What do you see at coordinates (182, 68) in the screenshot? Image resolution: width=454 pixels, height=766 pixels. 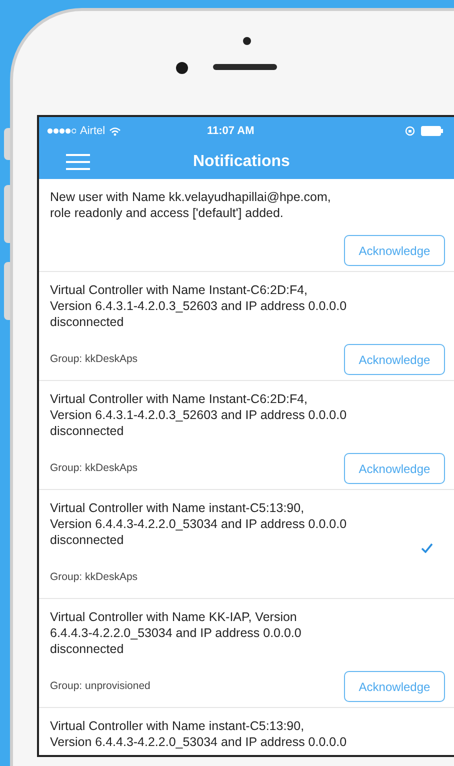 I see `camera-icon` at bounding box center [182, 68].